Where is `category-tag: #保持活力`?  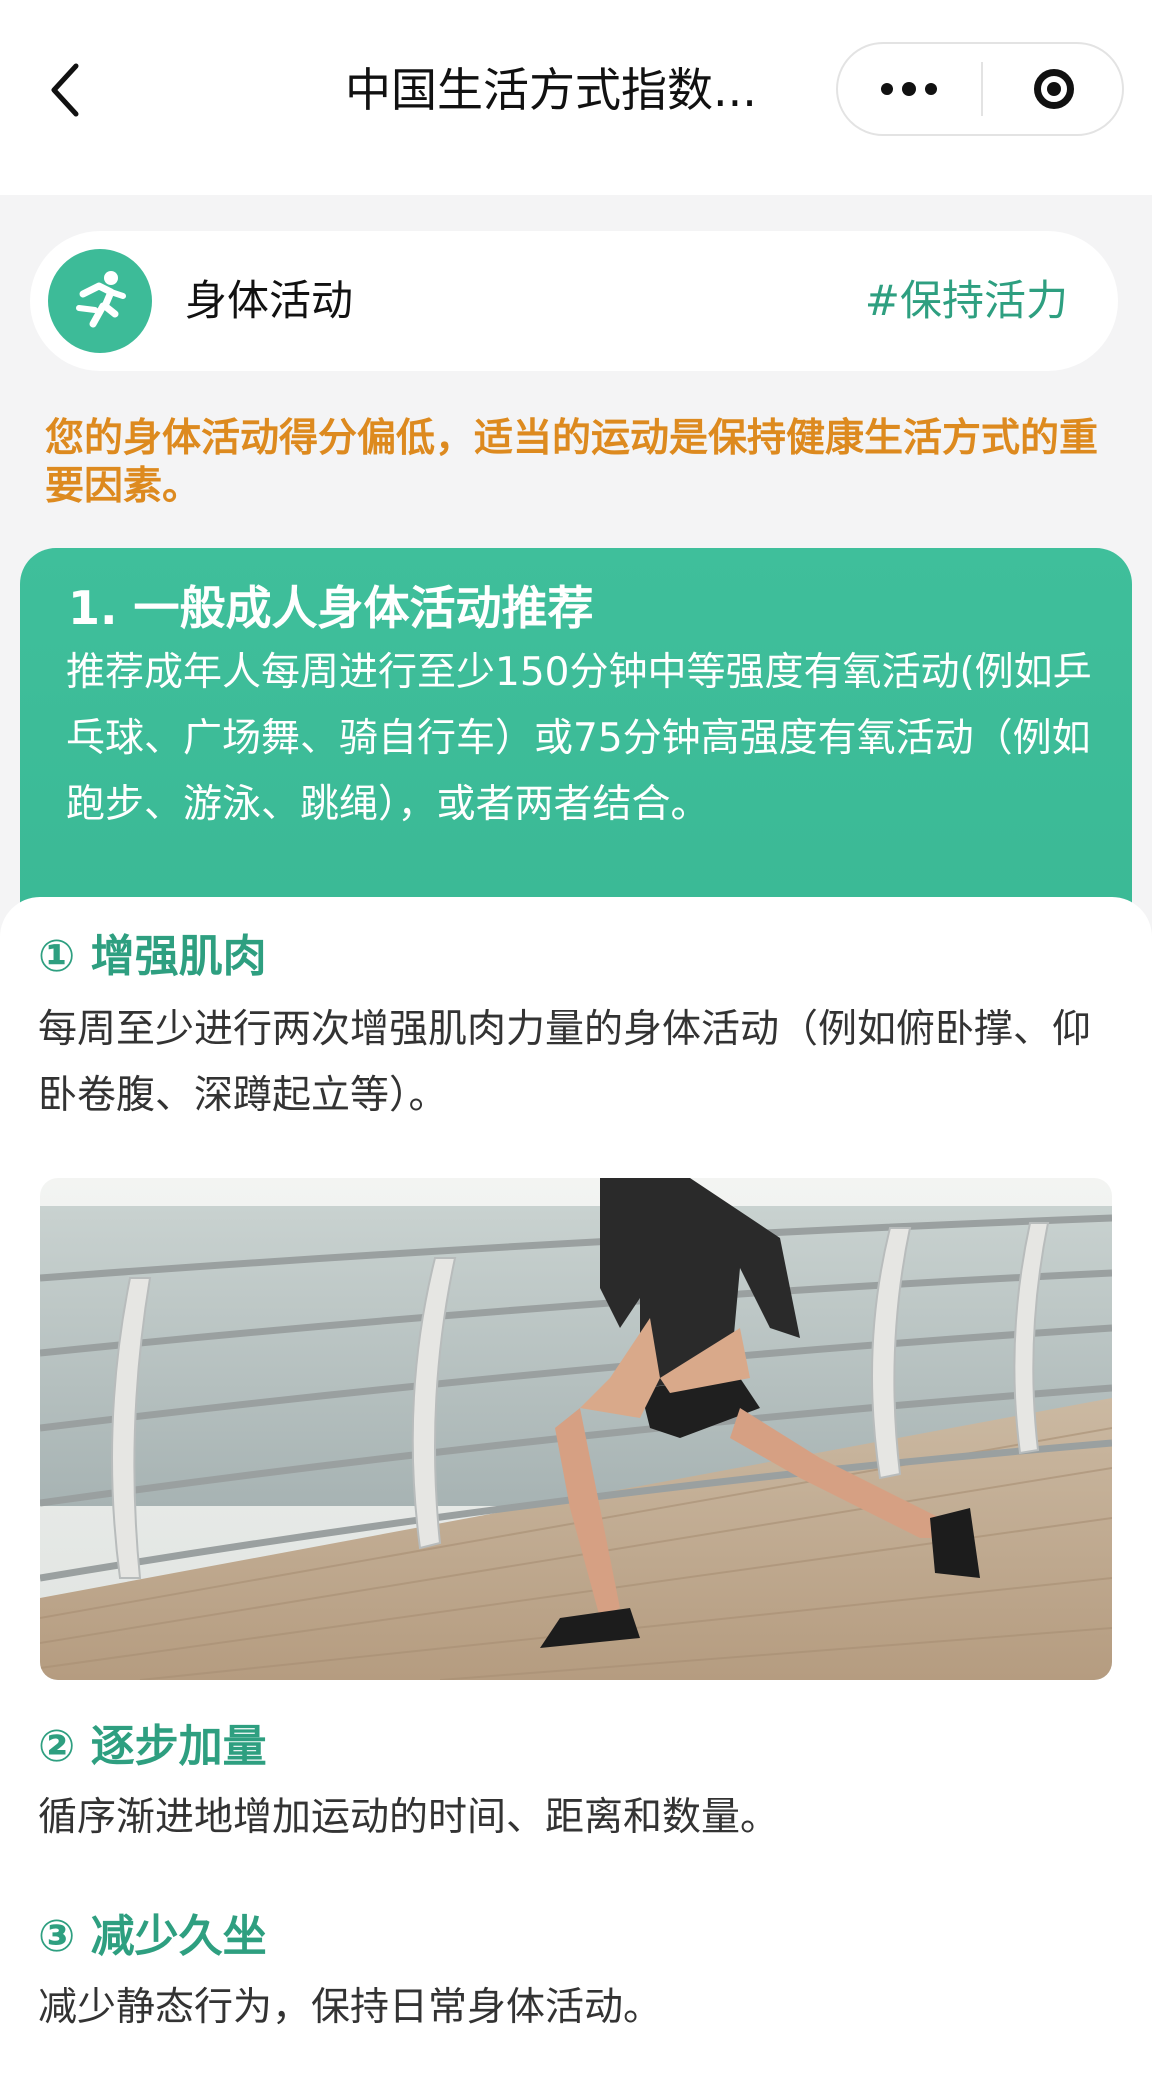 category-tag: #保持活力 is located at coordinates (966, 300).